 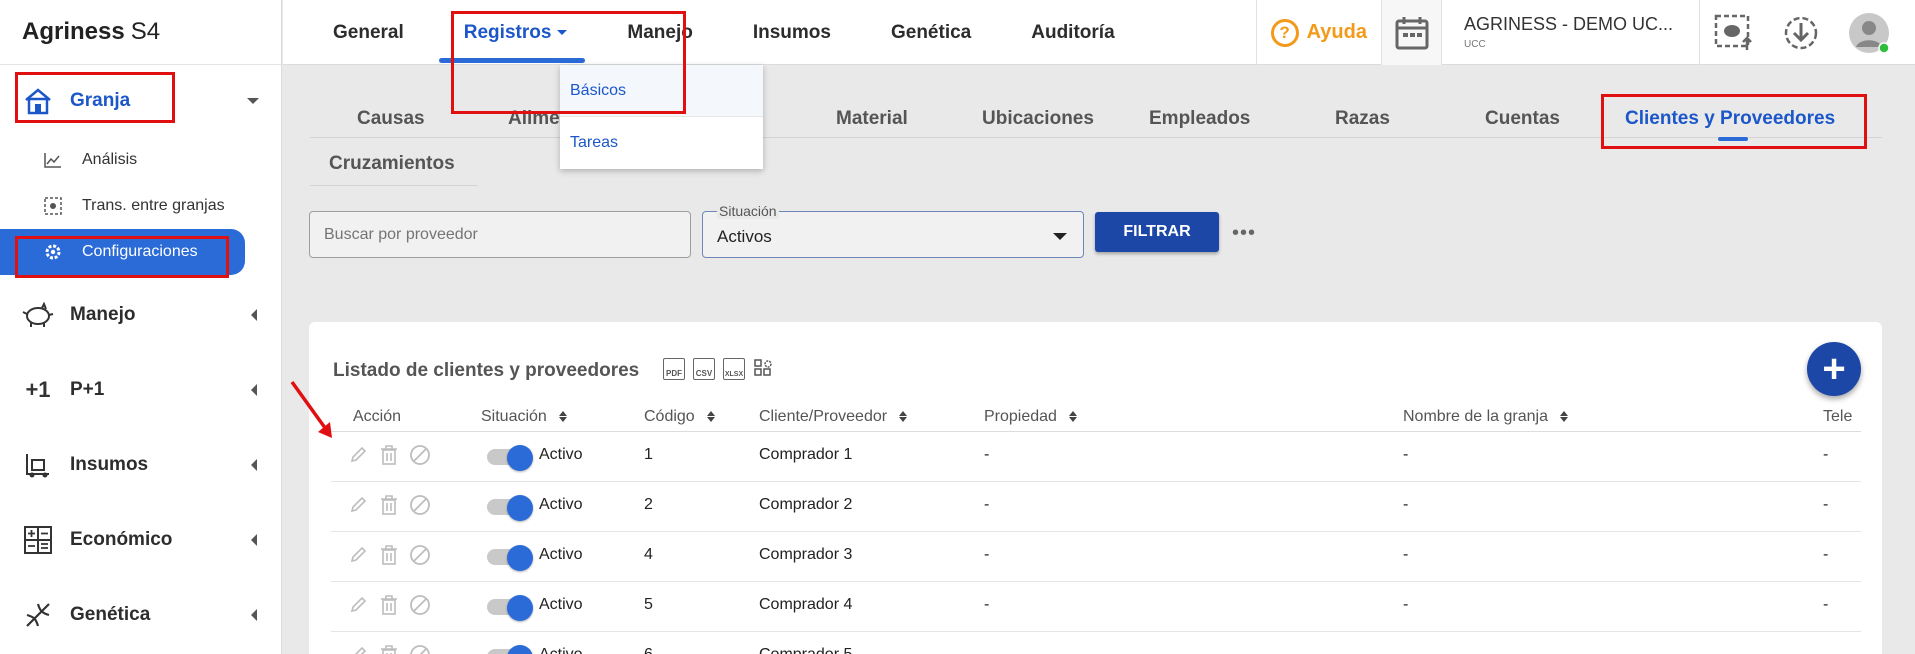 What do you see at coordinates (805, 650) in the screenshot?
I see `cell-cliente: Comprador 5` at bounding box center [805, 650].